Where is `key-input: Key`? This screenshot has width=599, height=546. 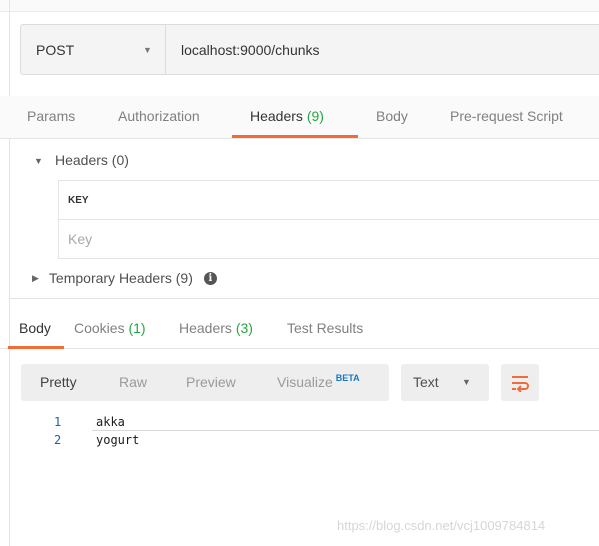 key-input: Key is located at coordinates (328, 239).